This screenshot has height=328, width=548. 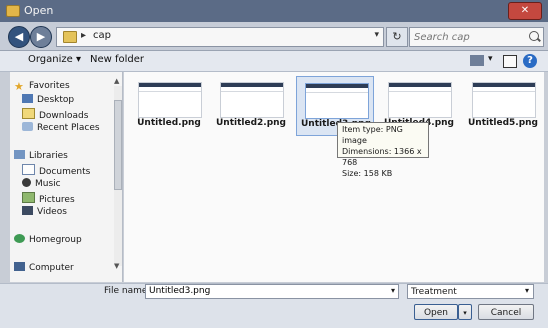 I want to click on preview-pane-icon, so click(x=510, y=61).